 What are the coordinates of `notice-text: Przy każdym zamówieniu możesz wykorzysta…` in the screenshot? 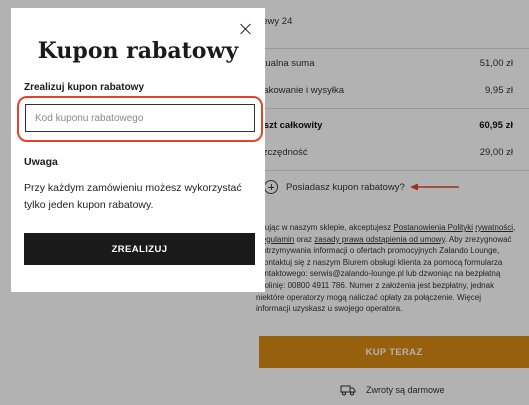 It's located at (133, 196).